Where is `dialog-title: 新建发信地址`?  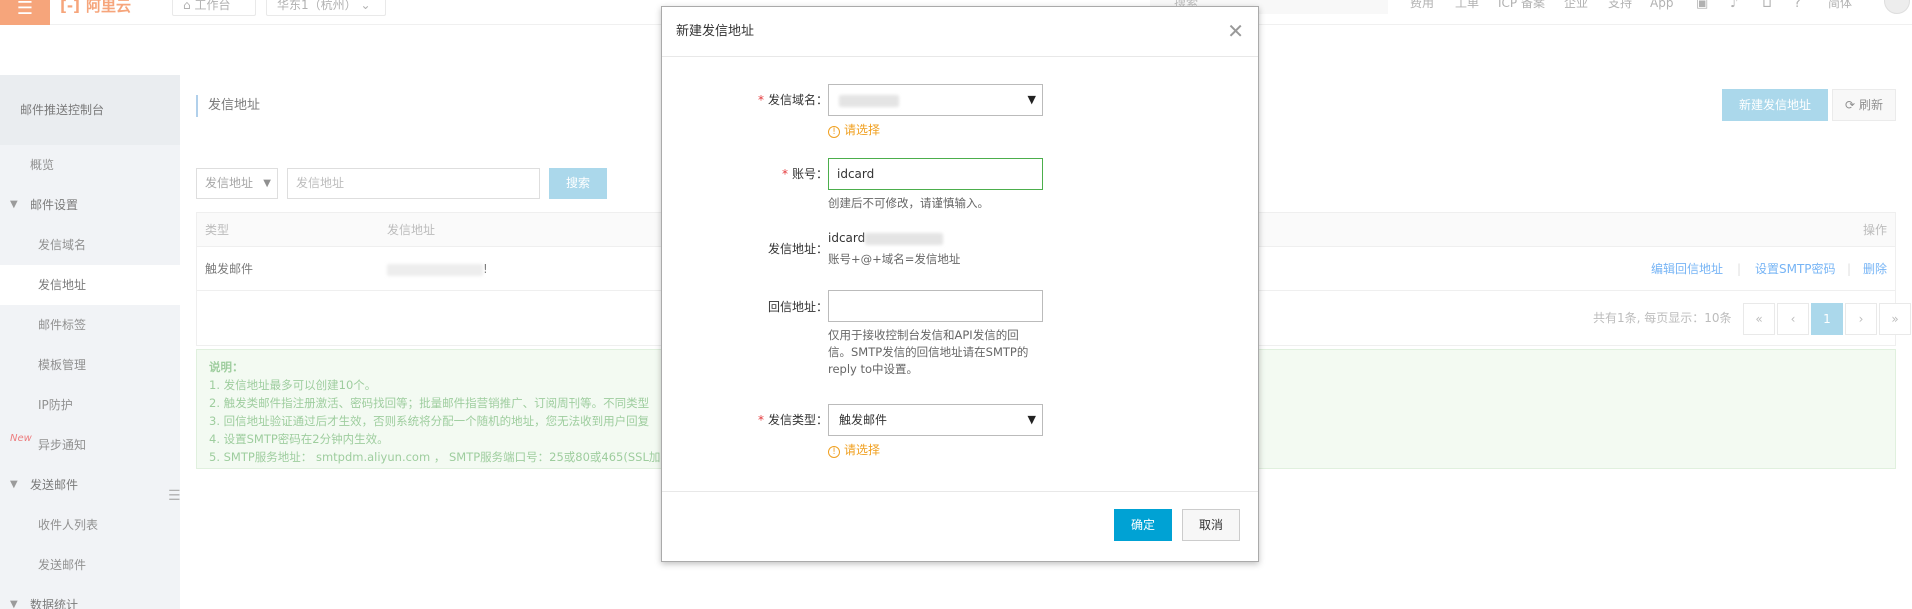 dialog-title: 新建发信地址 is located at coordinates (715, 31).